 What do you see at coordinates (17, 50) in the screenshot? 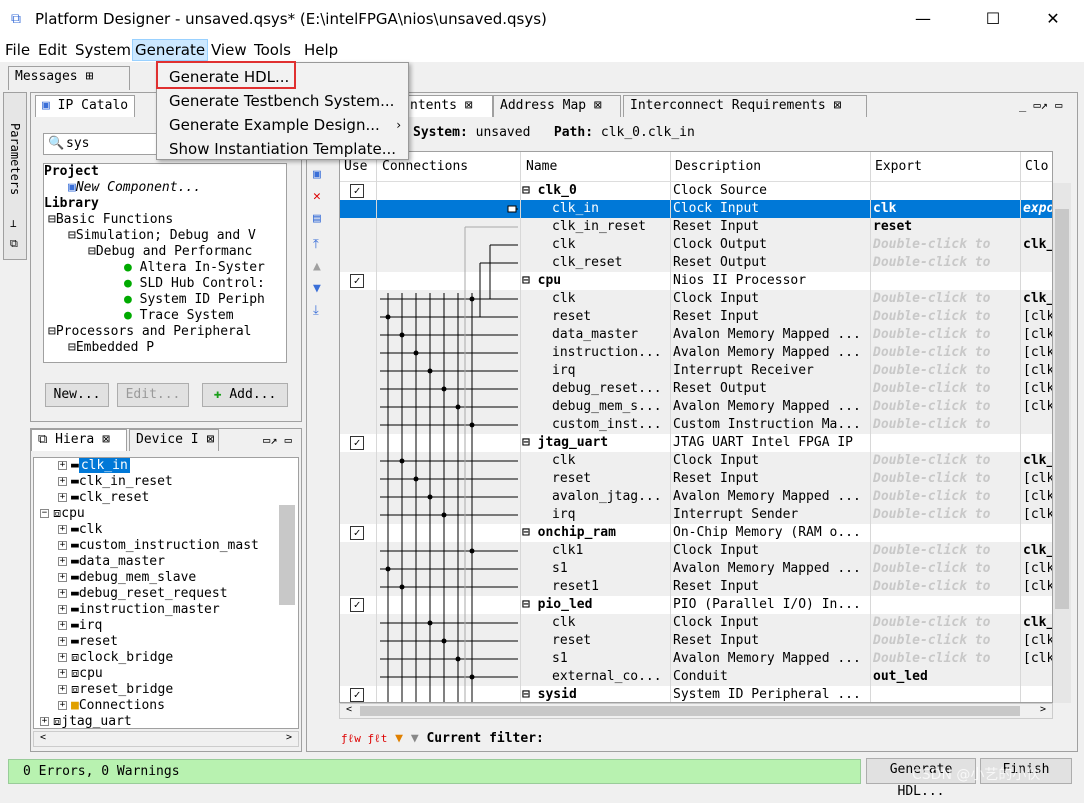
I see `menu-file: File` at bounding box center [17, 50].